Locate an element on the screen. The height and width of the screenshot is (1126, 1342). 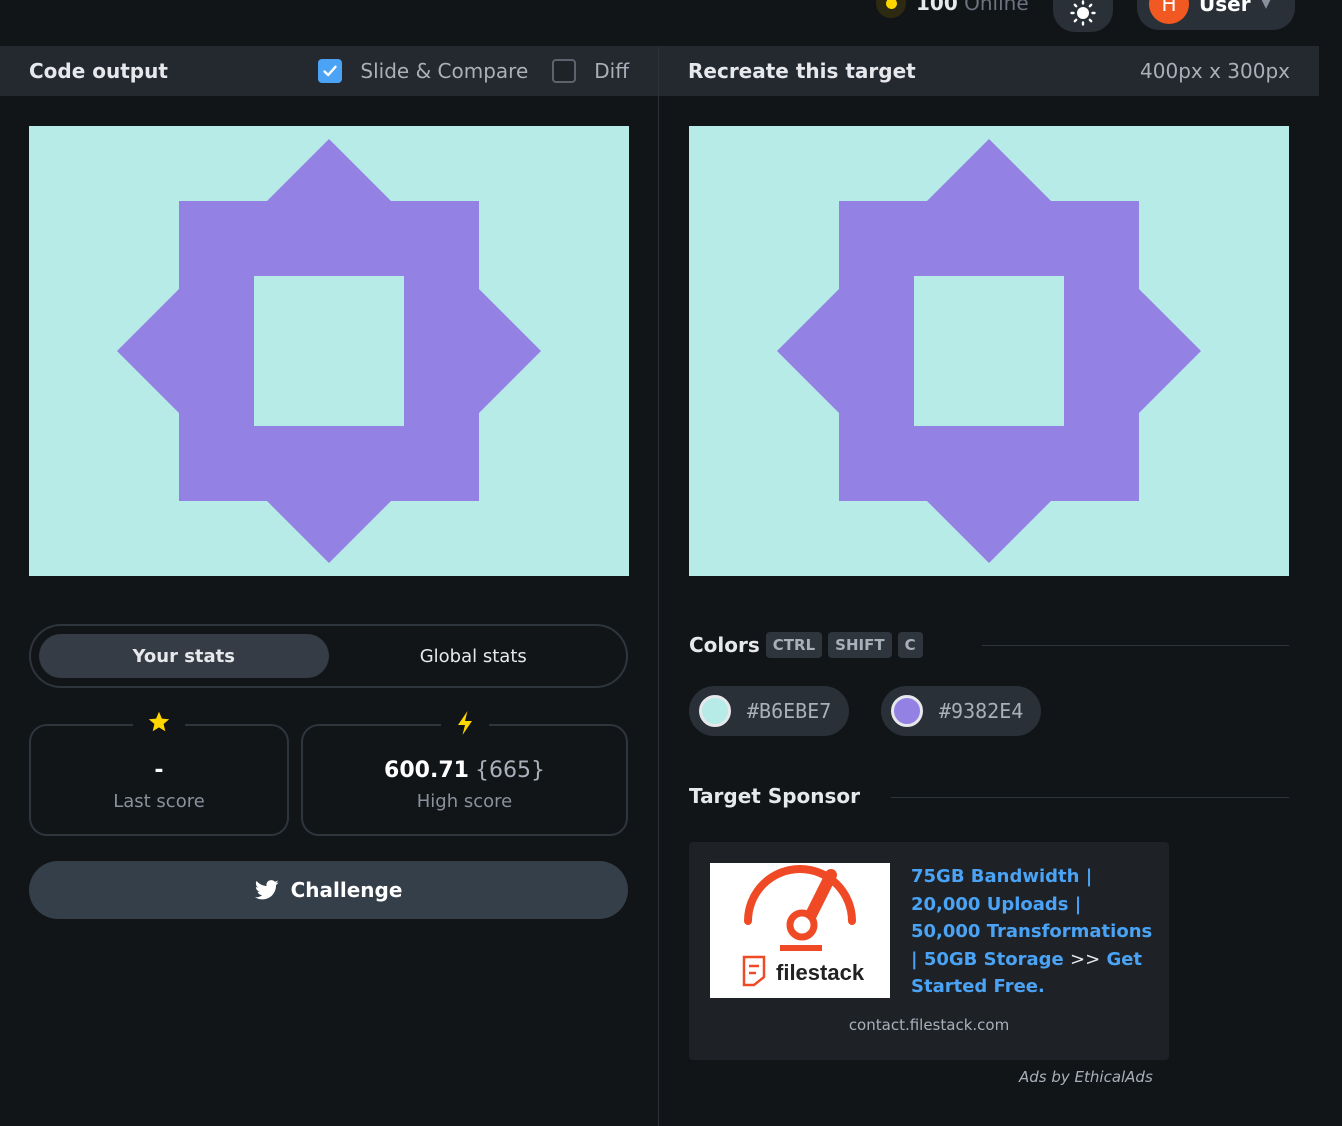
theme-toggle-button is located at coordinates (1083, 16).